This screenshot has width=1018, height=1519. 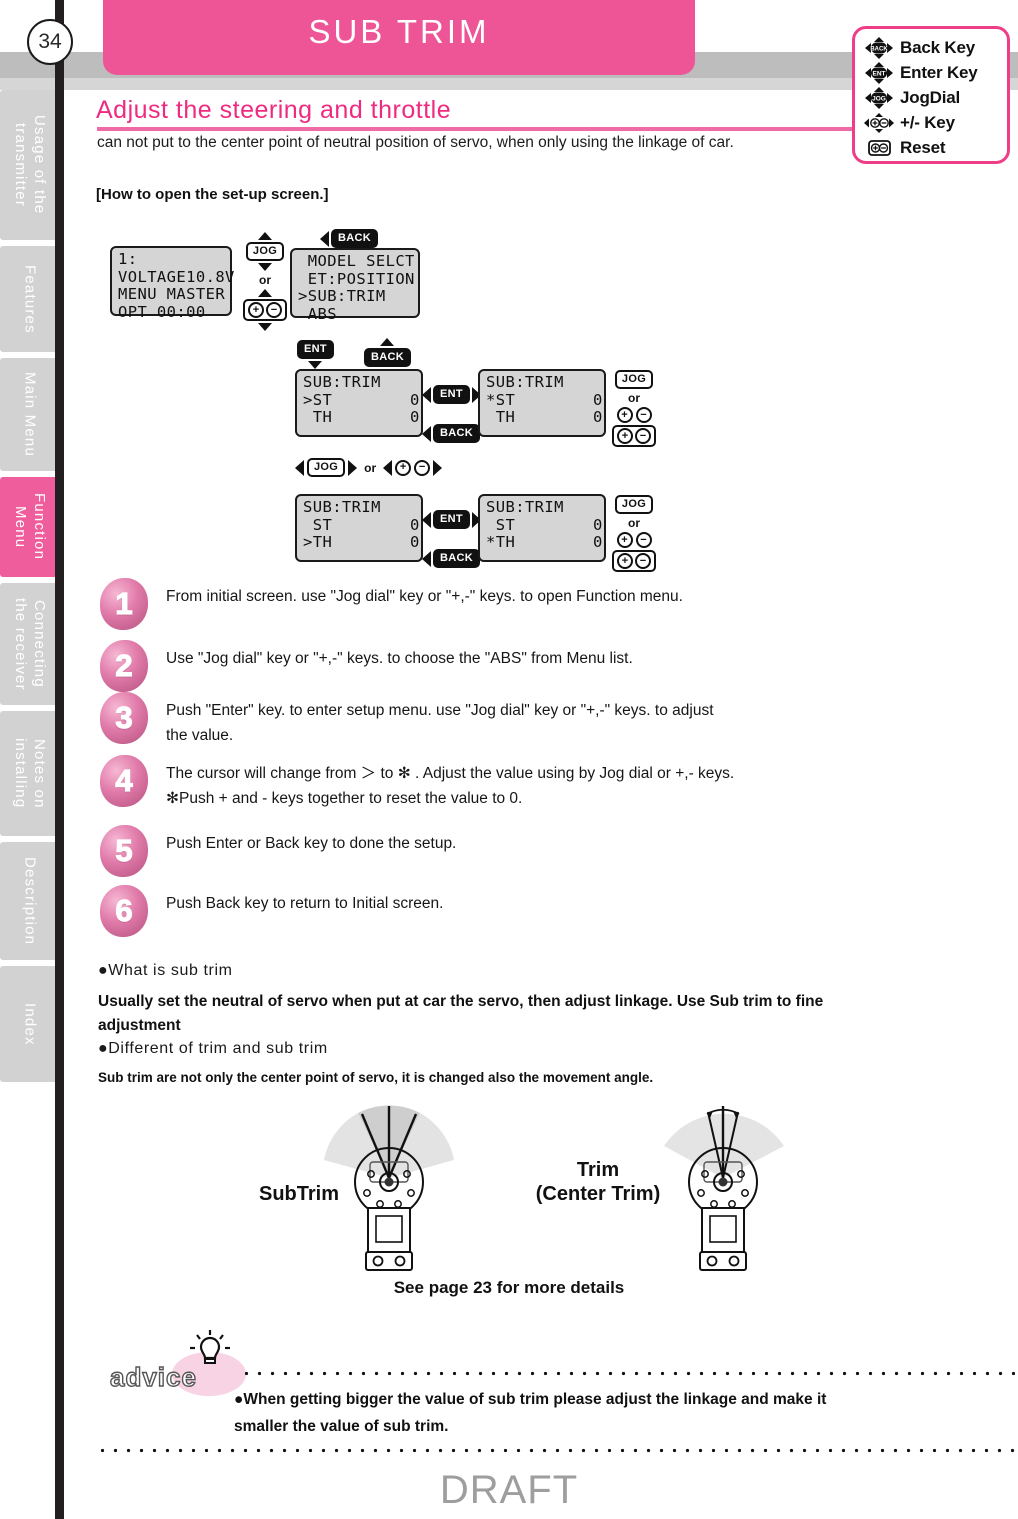 What do you see at coordinates (212, 194) in the screenshot?
I see `howto-label: [How to open the set-up screen.]` at bounding box center [212, 194].